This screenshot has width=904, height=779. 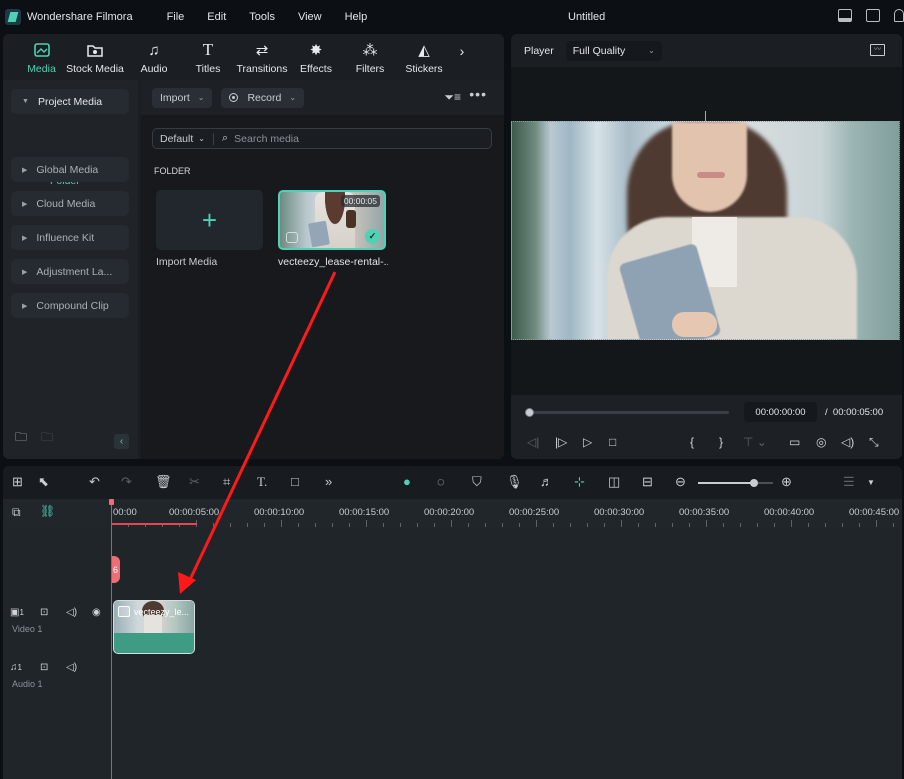 I want to click on zoom-slider, so click(x=735, y=483).